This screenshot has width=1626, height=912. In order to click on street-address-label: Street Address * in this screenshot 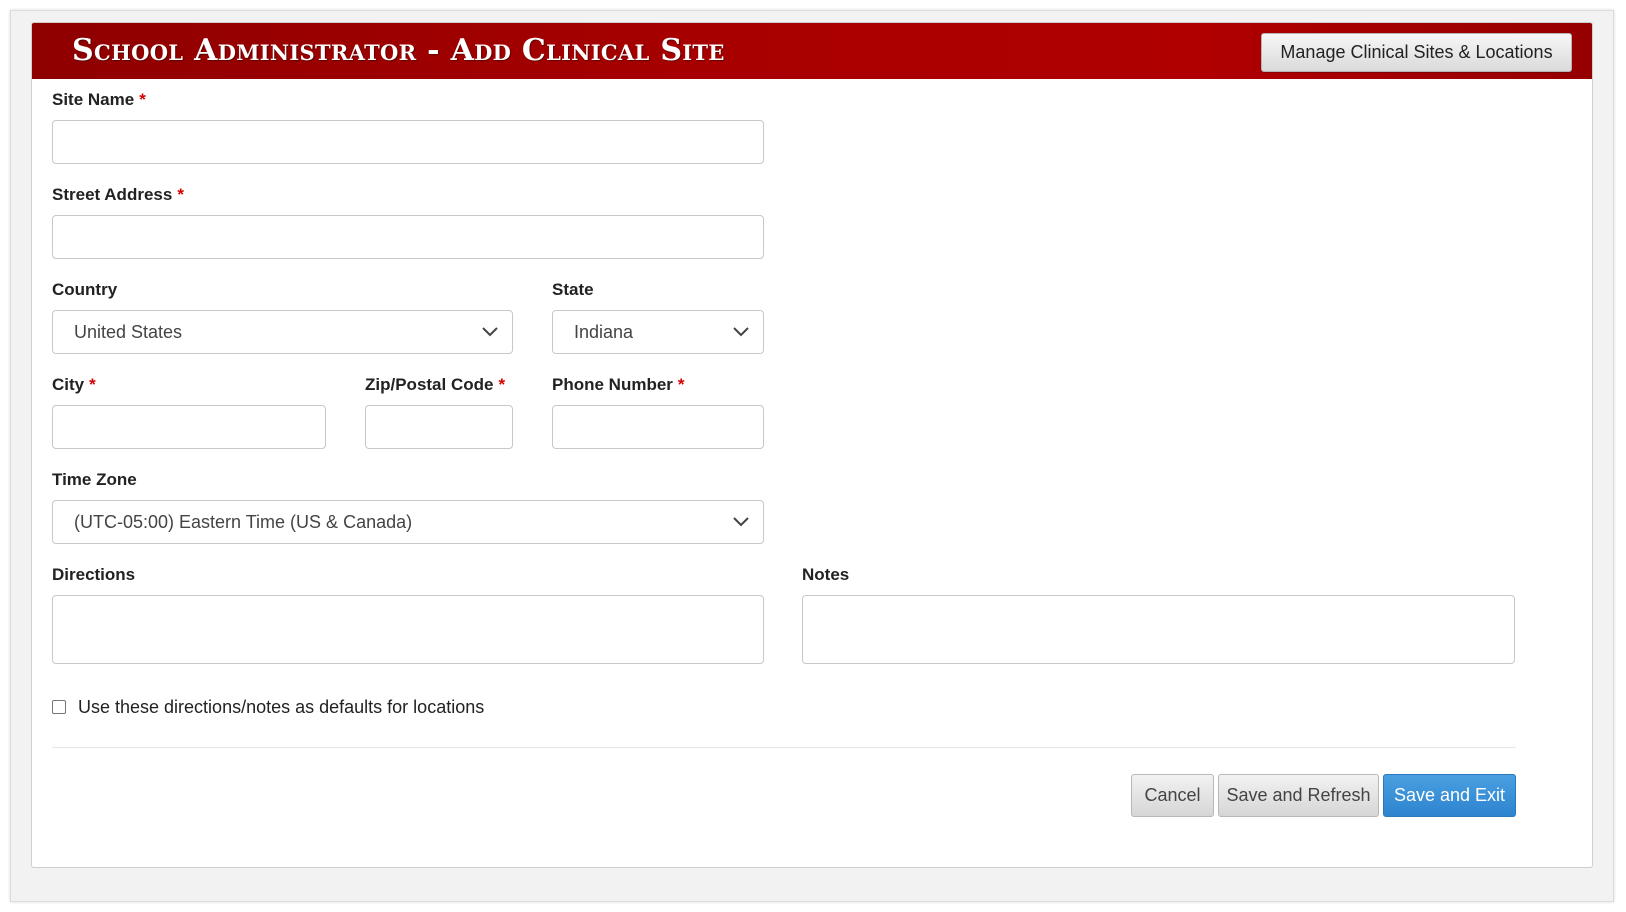, I will do `click(118, 195)`.